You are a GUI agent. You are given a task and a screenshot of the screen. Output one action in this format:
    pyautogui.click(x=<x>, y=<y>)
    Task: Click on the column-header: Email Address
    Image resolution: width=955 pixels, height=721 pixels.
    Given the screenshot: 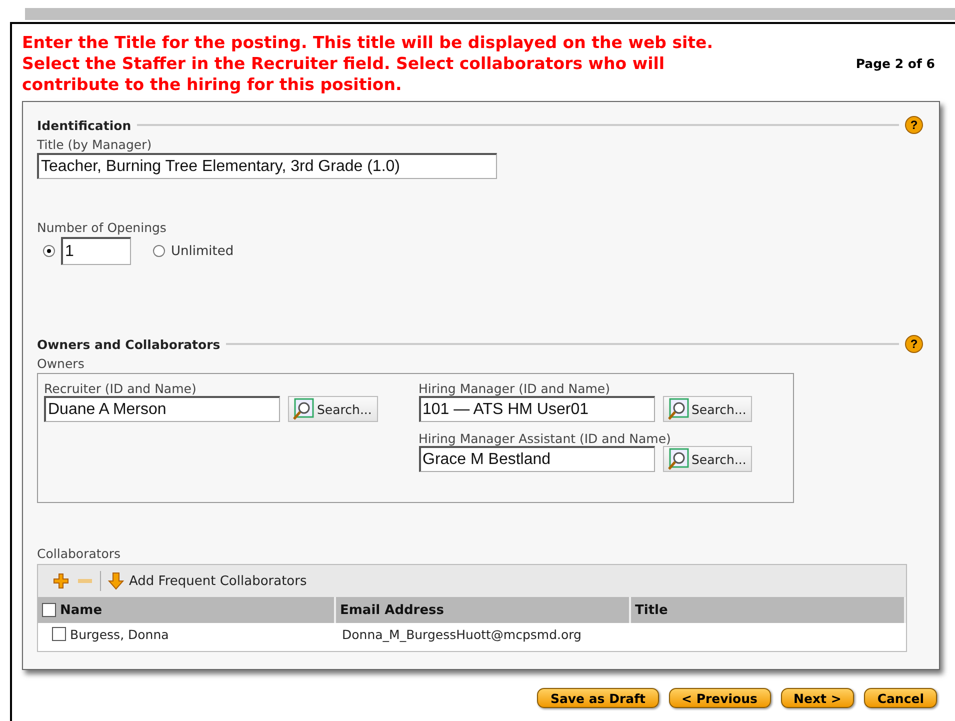 What is the action you would take?
    pyautogui.click(x=392, y=610)
    